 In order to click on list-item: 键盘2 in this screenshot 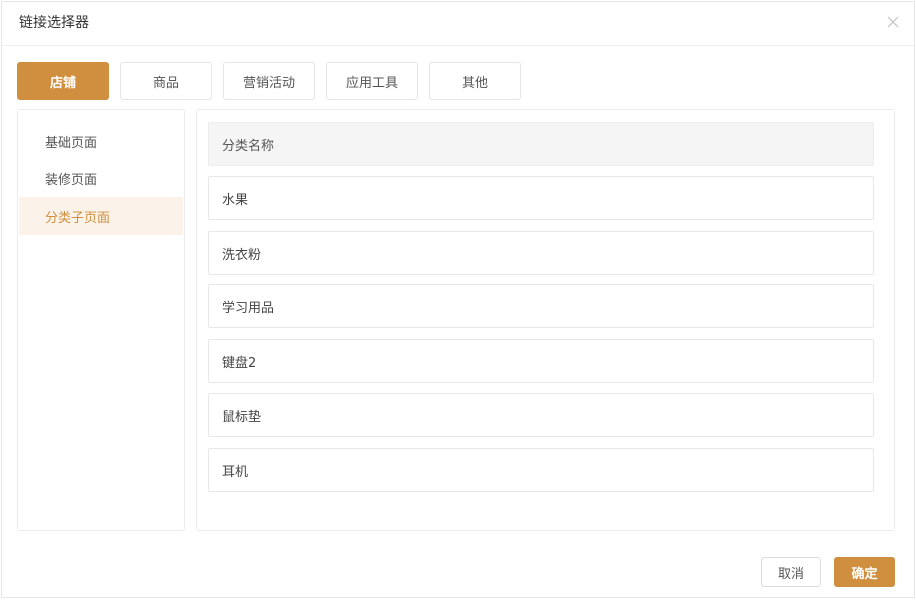, I will do `click(541, 361)`.